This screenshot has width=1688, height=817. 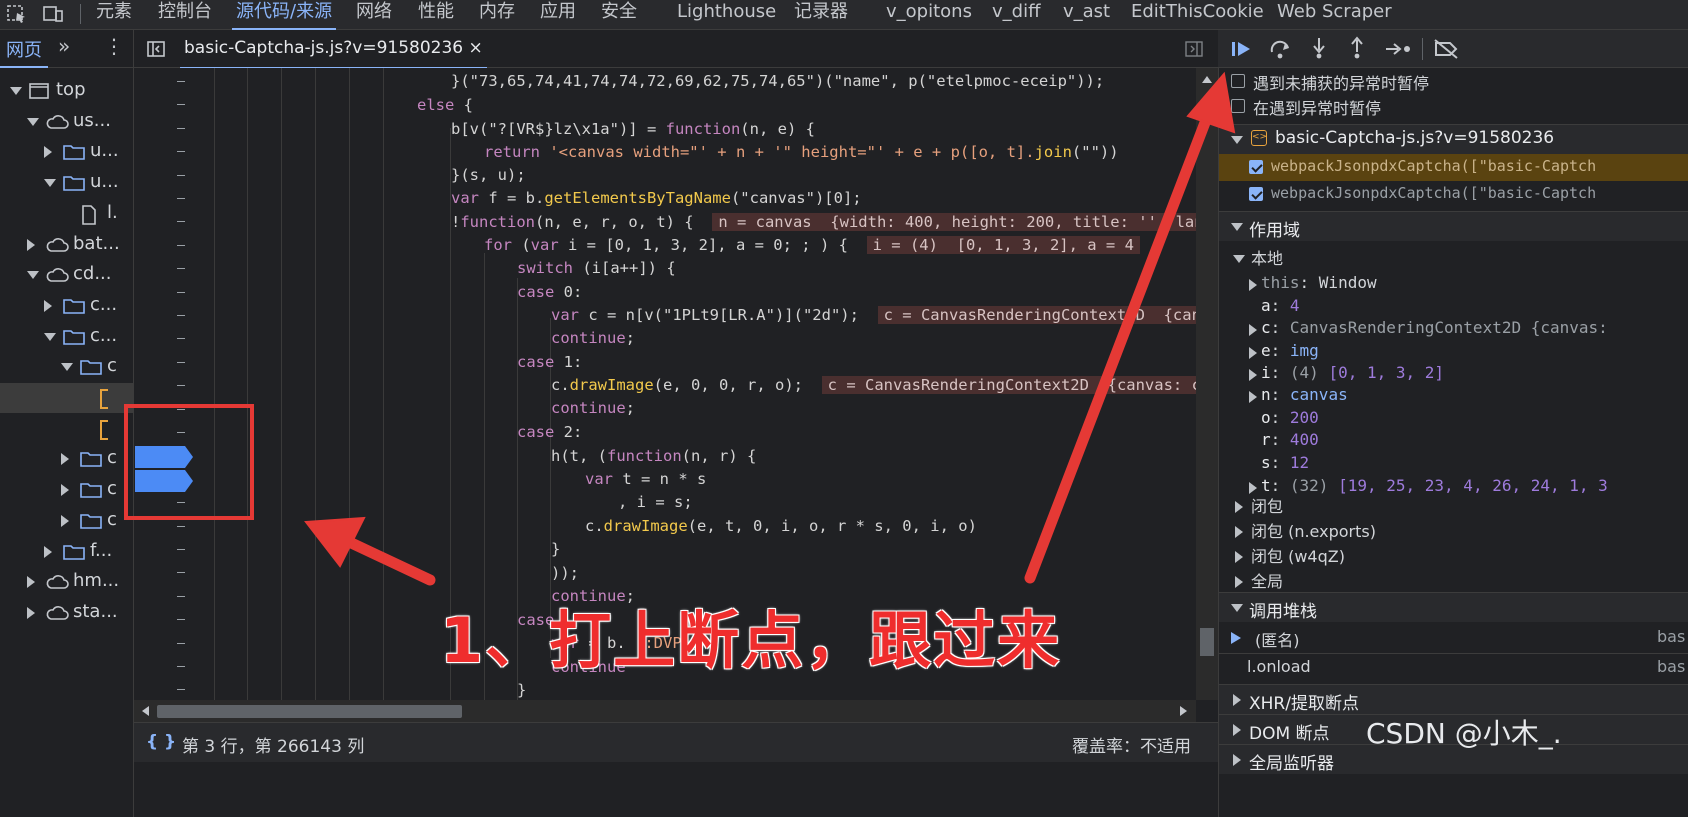 I want to click on more-tabs-icon: », so click(x=64, y=46).